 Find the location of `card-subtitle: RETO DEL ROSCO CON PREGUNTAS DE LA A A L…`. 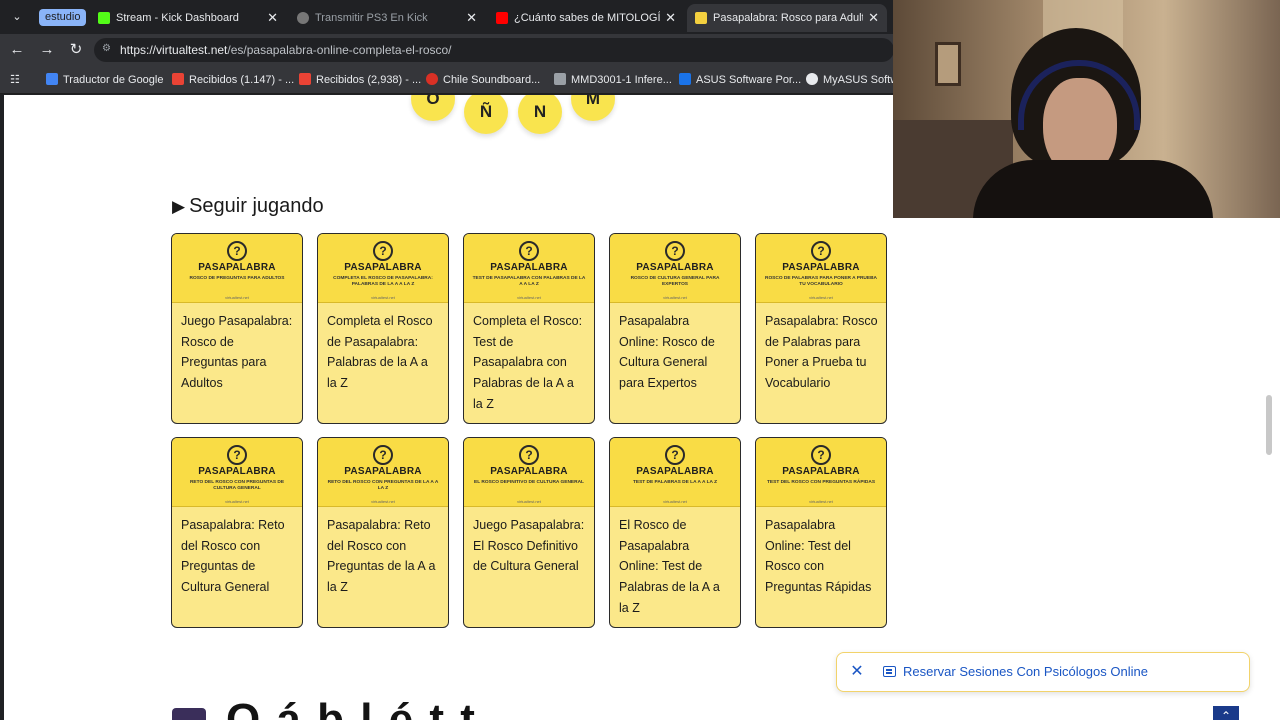

card-subtitle: RETO DEL ROSCO CON PREGUNTAS DE LA A A L… is located at coordinates (383, 485).